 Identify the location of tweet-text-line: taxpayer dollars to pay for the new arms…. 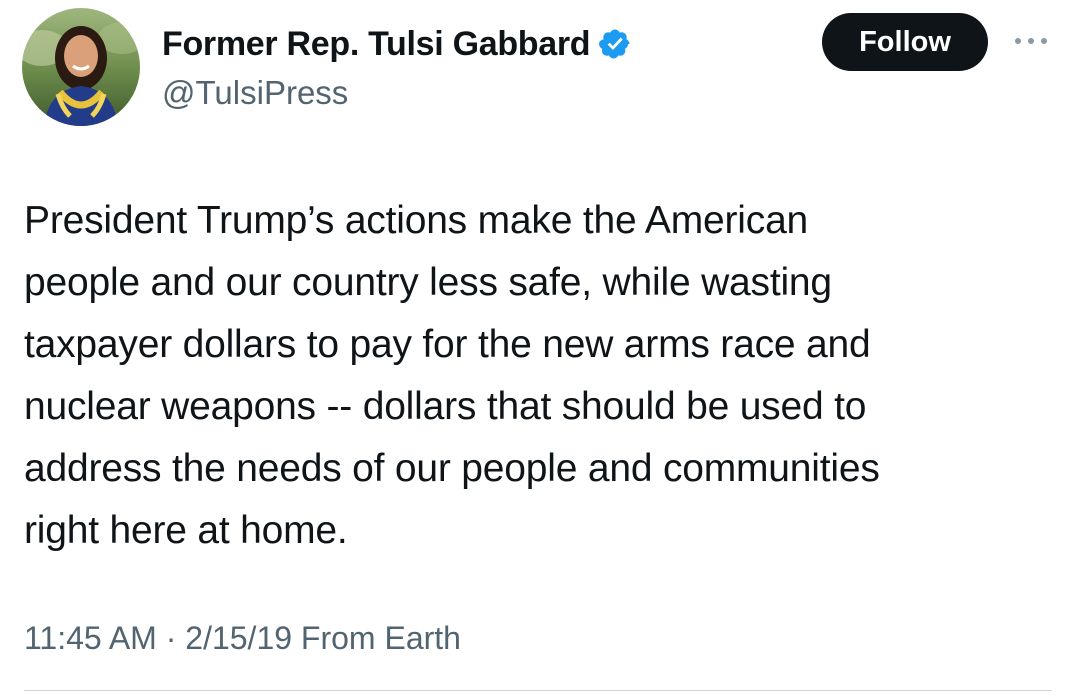
(447, 344).